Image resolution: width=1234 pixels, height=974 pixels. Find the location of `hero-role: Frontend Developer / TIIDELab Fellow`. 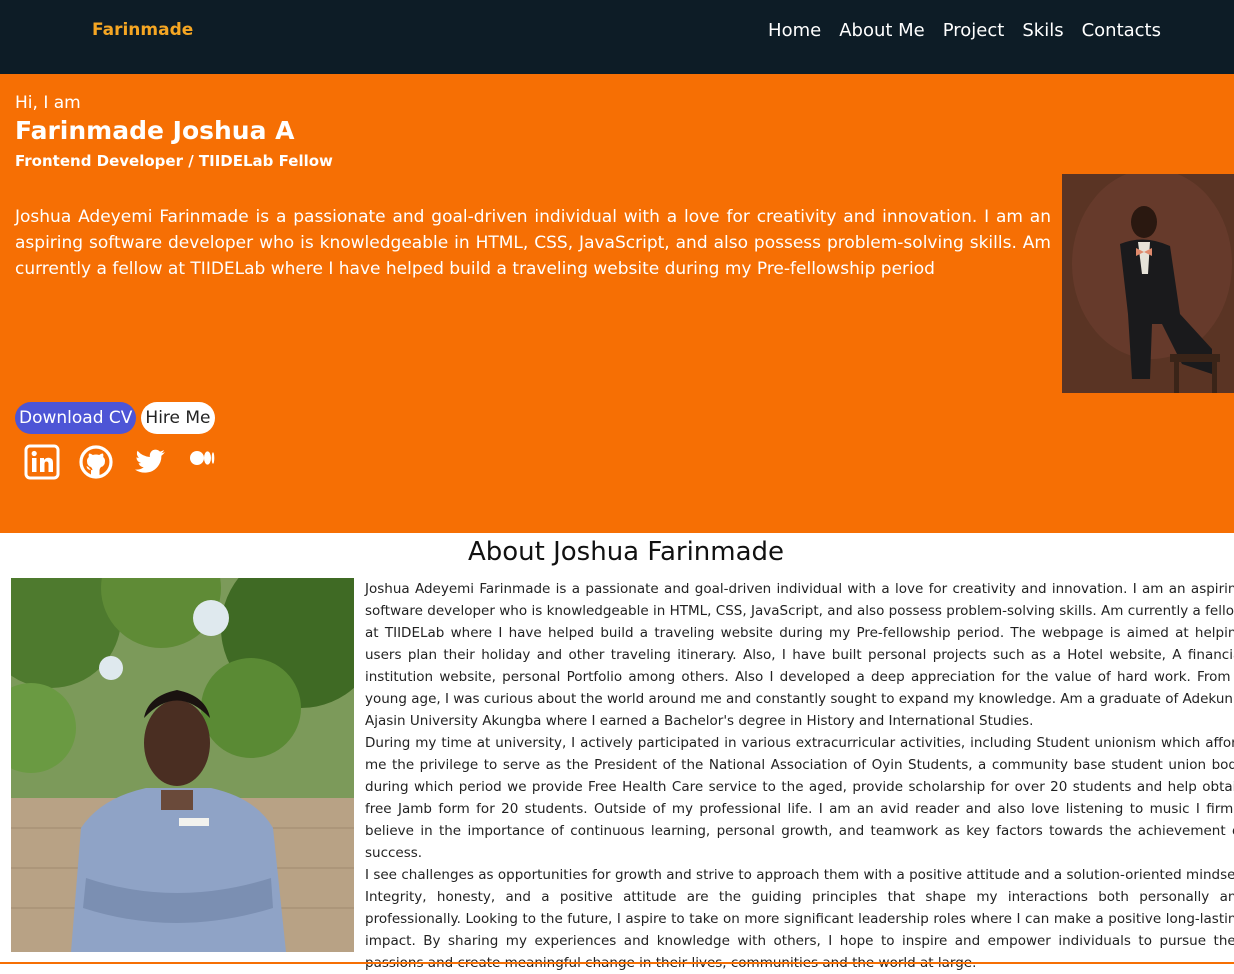

hero-role: Frontend Developer / TIIDELab Fellow is located at coordinates (174, 161).